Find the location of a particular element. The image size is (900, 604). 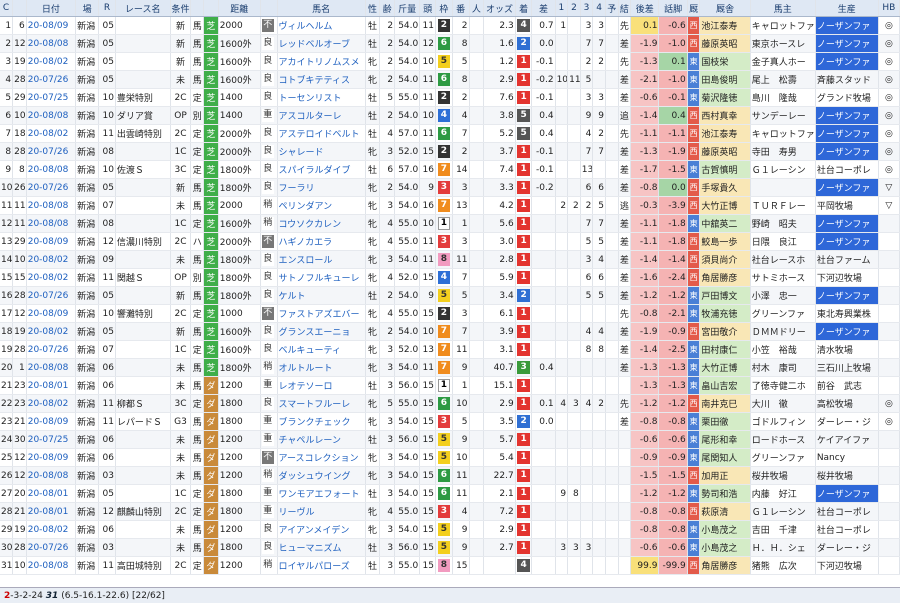

cell-date: 20-07/25 is located at coordinates (51, 97).